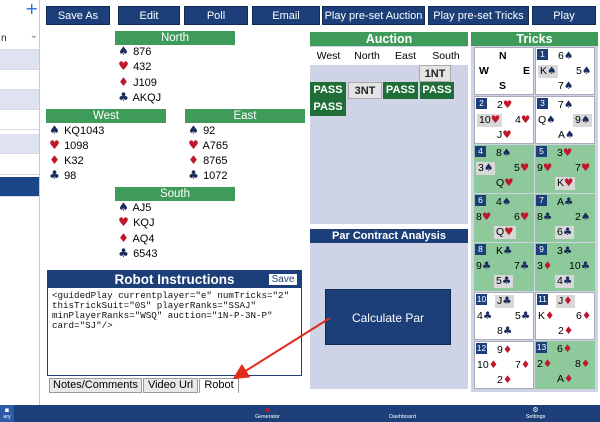  Describe the element at coordinates (402, 409) in the screenshot. I see `dashboard-icon` at that location.